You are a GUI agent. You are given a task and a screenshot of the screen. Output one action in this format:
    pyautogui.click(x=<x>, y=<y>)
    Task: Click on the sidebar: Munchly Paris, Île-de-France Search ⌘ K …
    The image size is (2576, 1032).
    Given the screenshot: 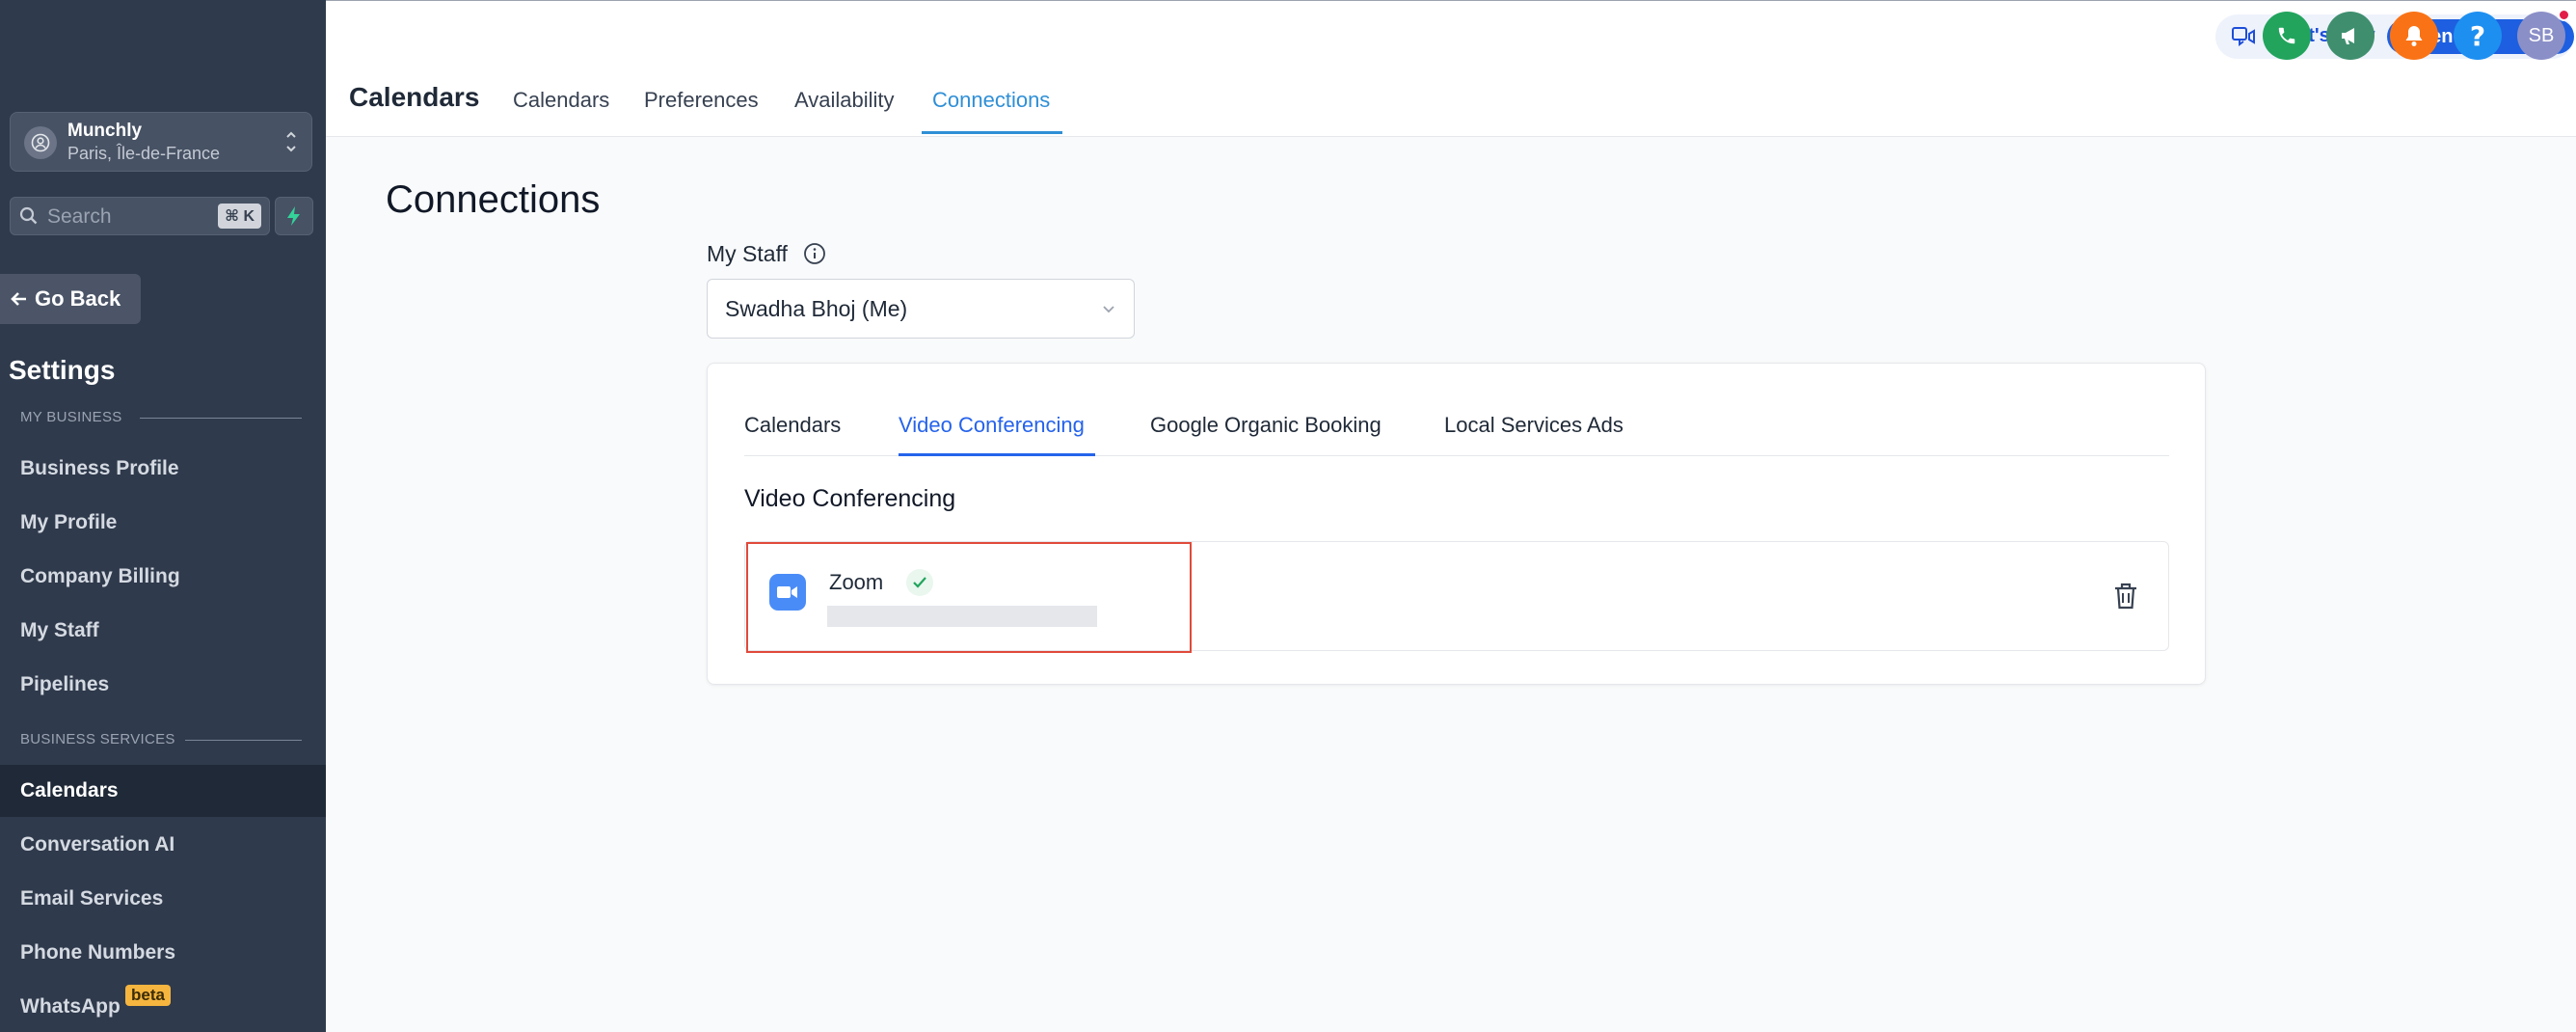 What is the action you would take?
    pyautogui.click(x=163, y=516)
    